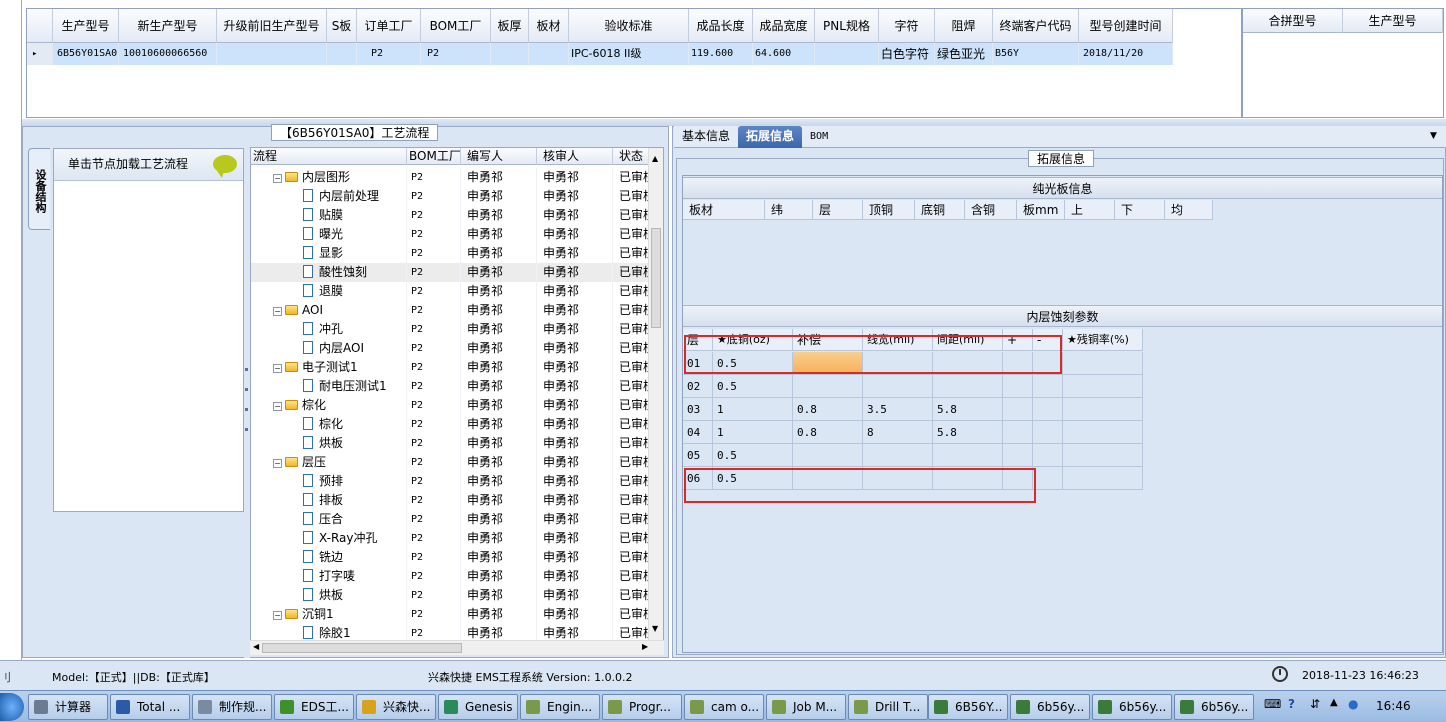 Image resolution: width=1446 pixels, height=722 pixels. I want to click on col-header: 生产型号, so click(86, 26).